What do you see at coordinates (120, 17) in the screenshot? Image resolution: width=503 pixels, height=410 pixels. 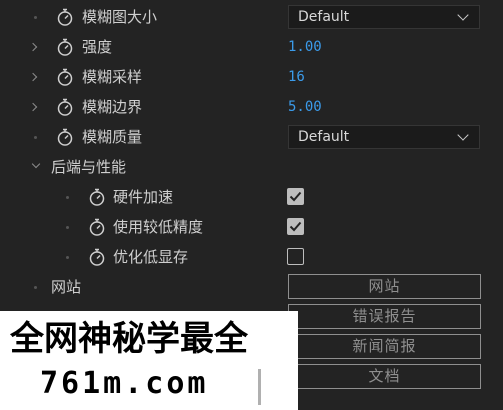 I see `property-label: 模糊图大小` at bounding box center [120, 17].